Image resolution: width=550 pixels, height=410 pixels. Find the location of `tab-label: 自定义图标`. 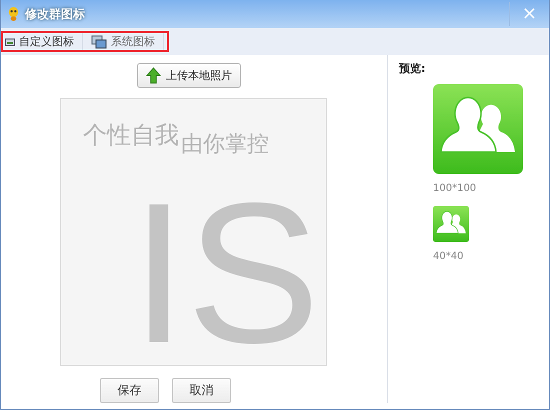

tab-label: 自定义图标 is located at coordinates (46, 41).